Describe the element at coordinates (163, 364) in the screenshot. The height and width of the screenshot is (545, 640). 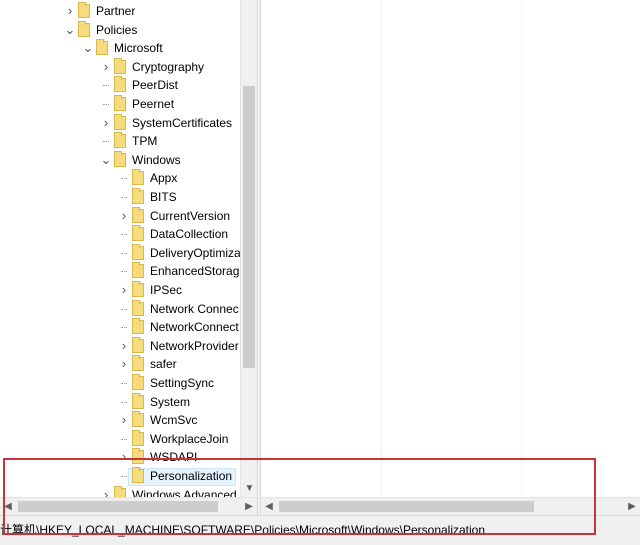
I see `tree-item-label: safer` at that location.